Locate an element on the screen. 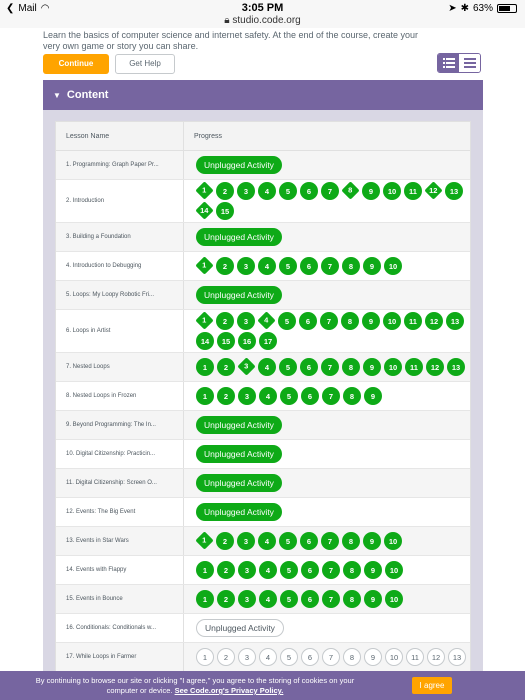  level-diamond-bubble: 4 is located at coordinates (266, 320).